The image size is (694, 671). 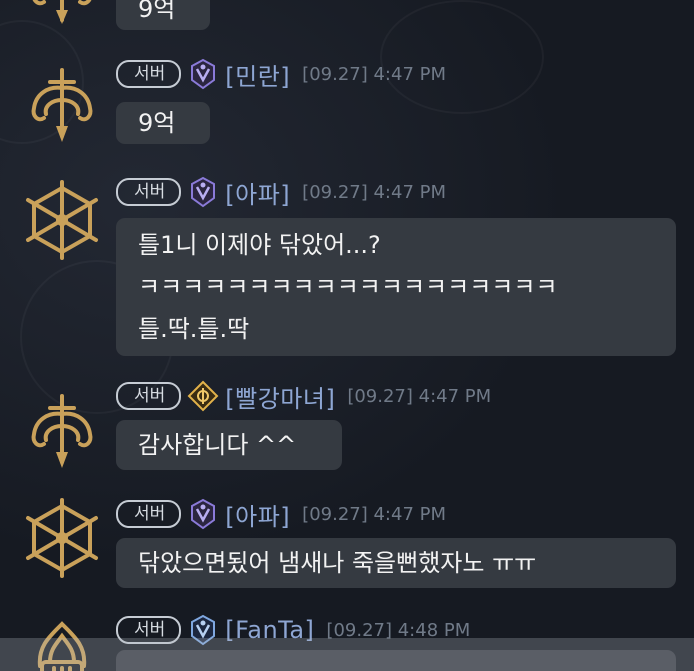 I want to click on background-decoration, so click(x=462, y=57).